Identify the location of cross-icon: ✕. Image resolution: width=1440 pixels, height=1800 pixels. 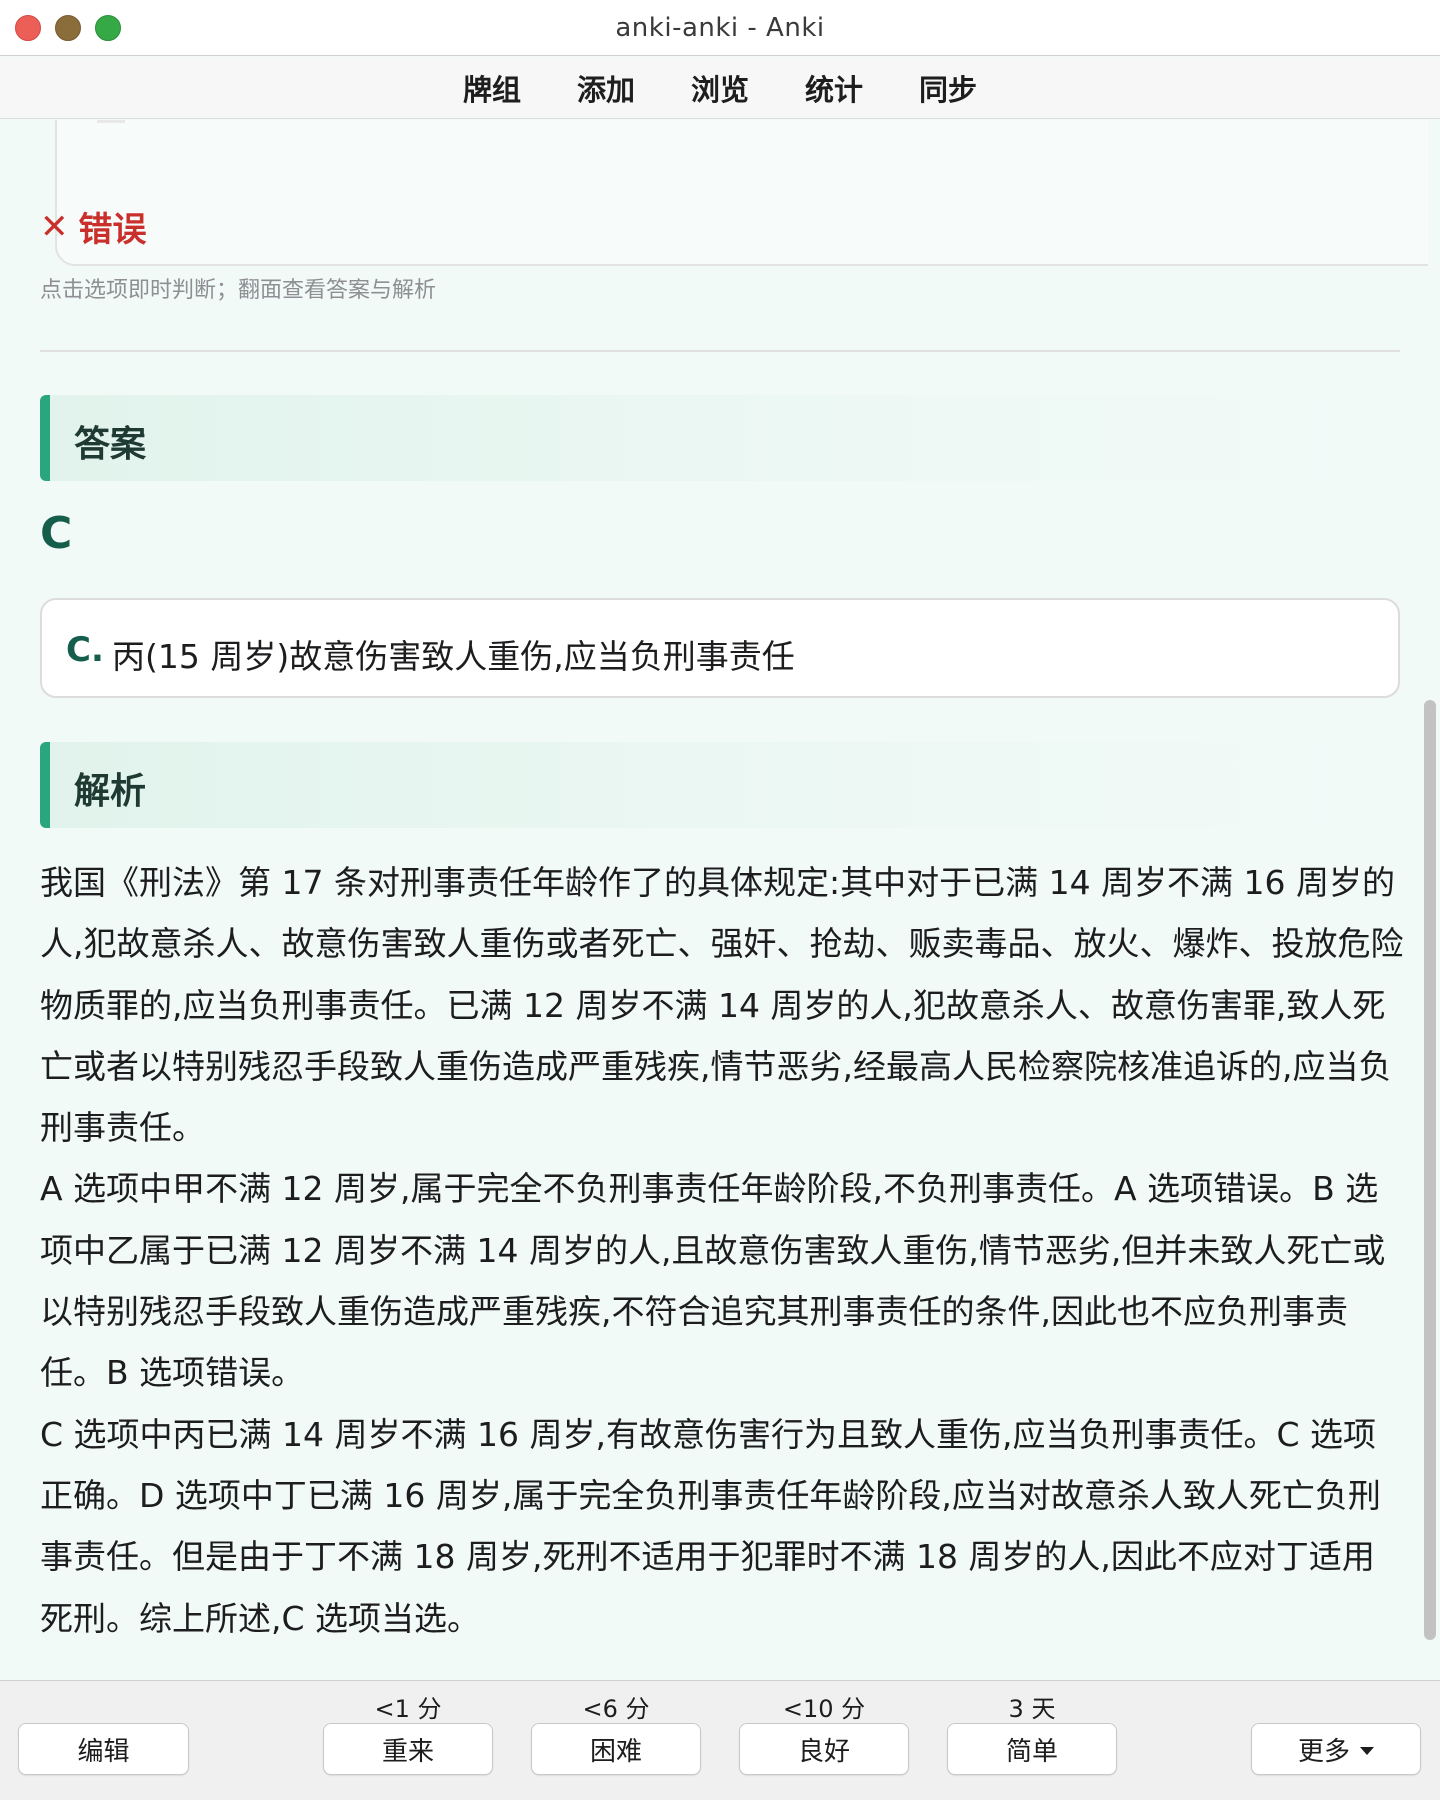
(54, 226).